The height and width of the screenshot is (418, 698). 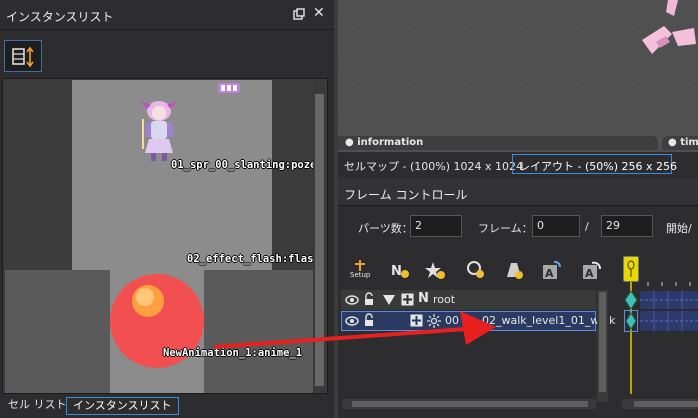 I want to click on timeline-info-label: ● tim, so click(x=683, y=142).